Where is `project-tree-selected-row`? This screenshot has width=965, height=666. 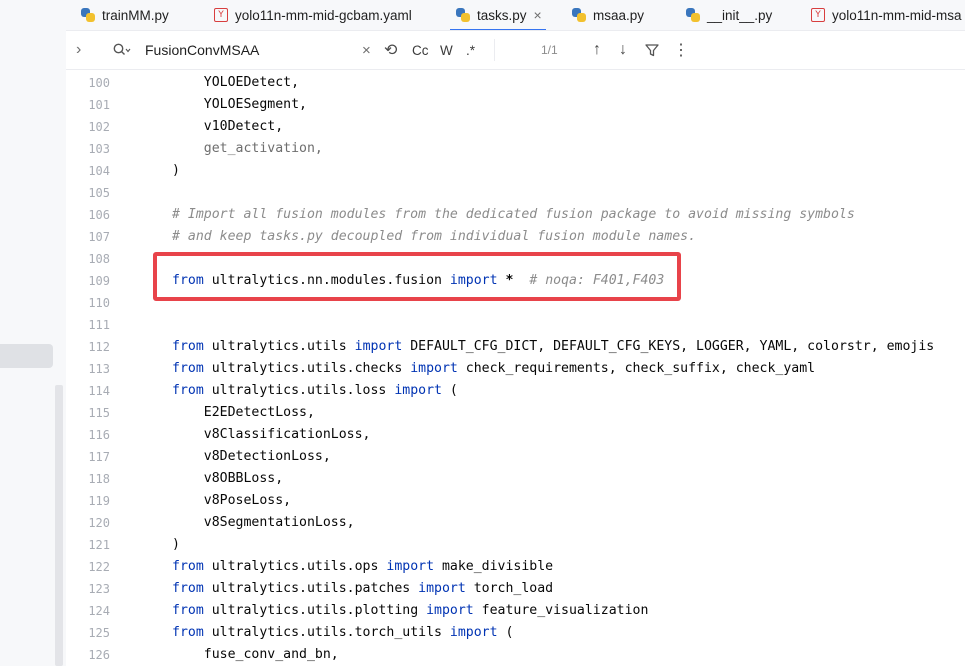 project-tree-selected-row is located at coordinates (26, 356).